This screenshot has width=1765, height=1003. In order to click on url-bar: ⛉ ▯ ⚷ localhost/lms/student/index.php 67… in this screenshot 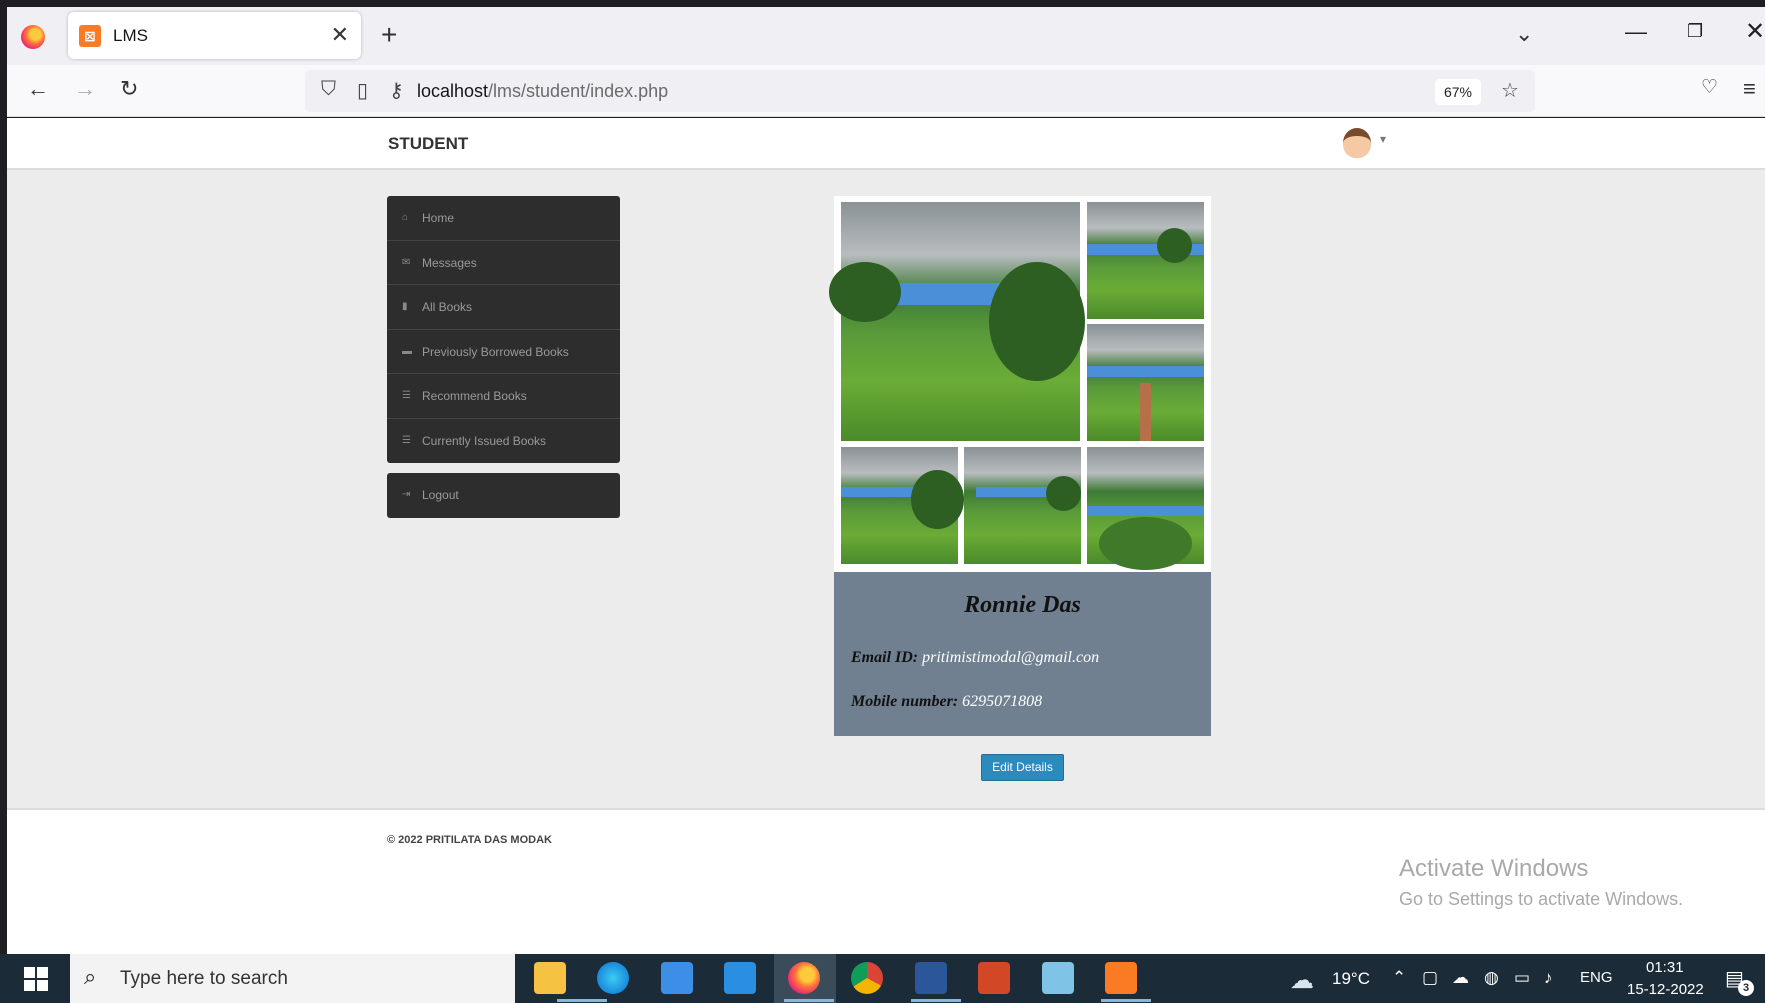, I will do `click(920, 91)`.